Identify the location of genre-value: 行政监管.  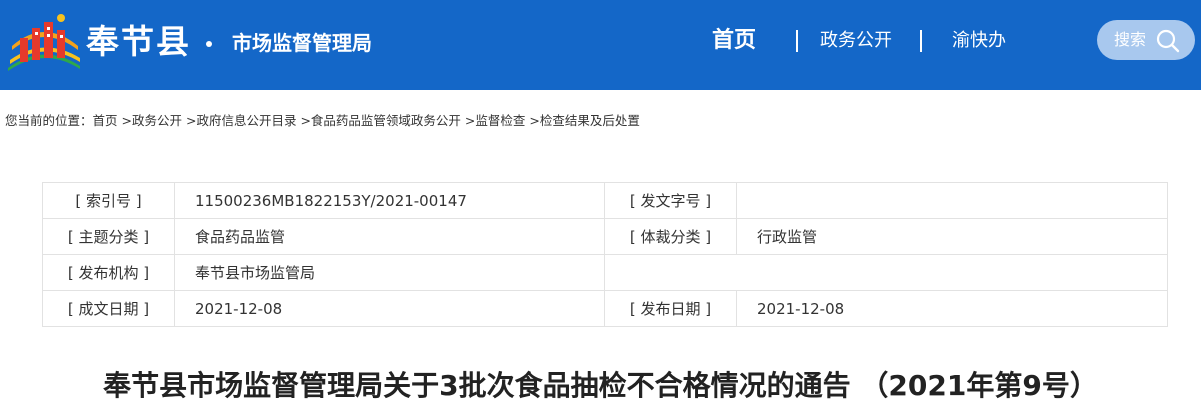
(952, 236).